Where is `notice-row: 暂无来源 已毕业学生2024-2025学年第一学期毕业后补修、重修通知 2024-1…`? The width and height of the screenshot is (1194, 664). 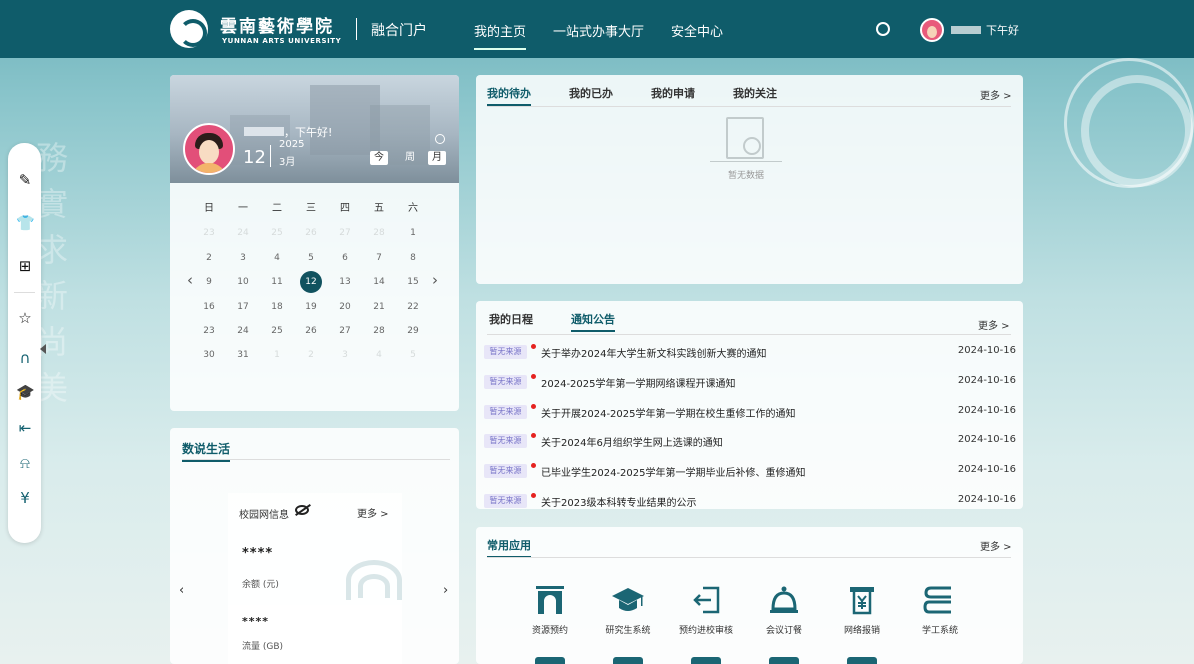 notice-row: 暂无来源 已毕业学生2024-2025学年第一学期毕业后补修、重修通知 2024-1… is located at coordinates (750, 471).